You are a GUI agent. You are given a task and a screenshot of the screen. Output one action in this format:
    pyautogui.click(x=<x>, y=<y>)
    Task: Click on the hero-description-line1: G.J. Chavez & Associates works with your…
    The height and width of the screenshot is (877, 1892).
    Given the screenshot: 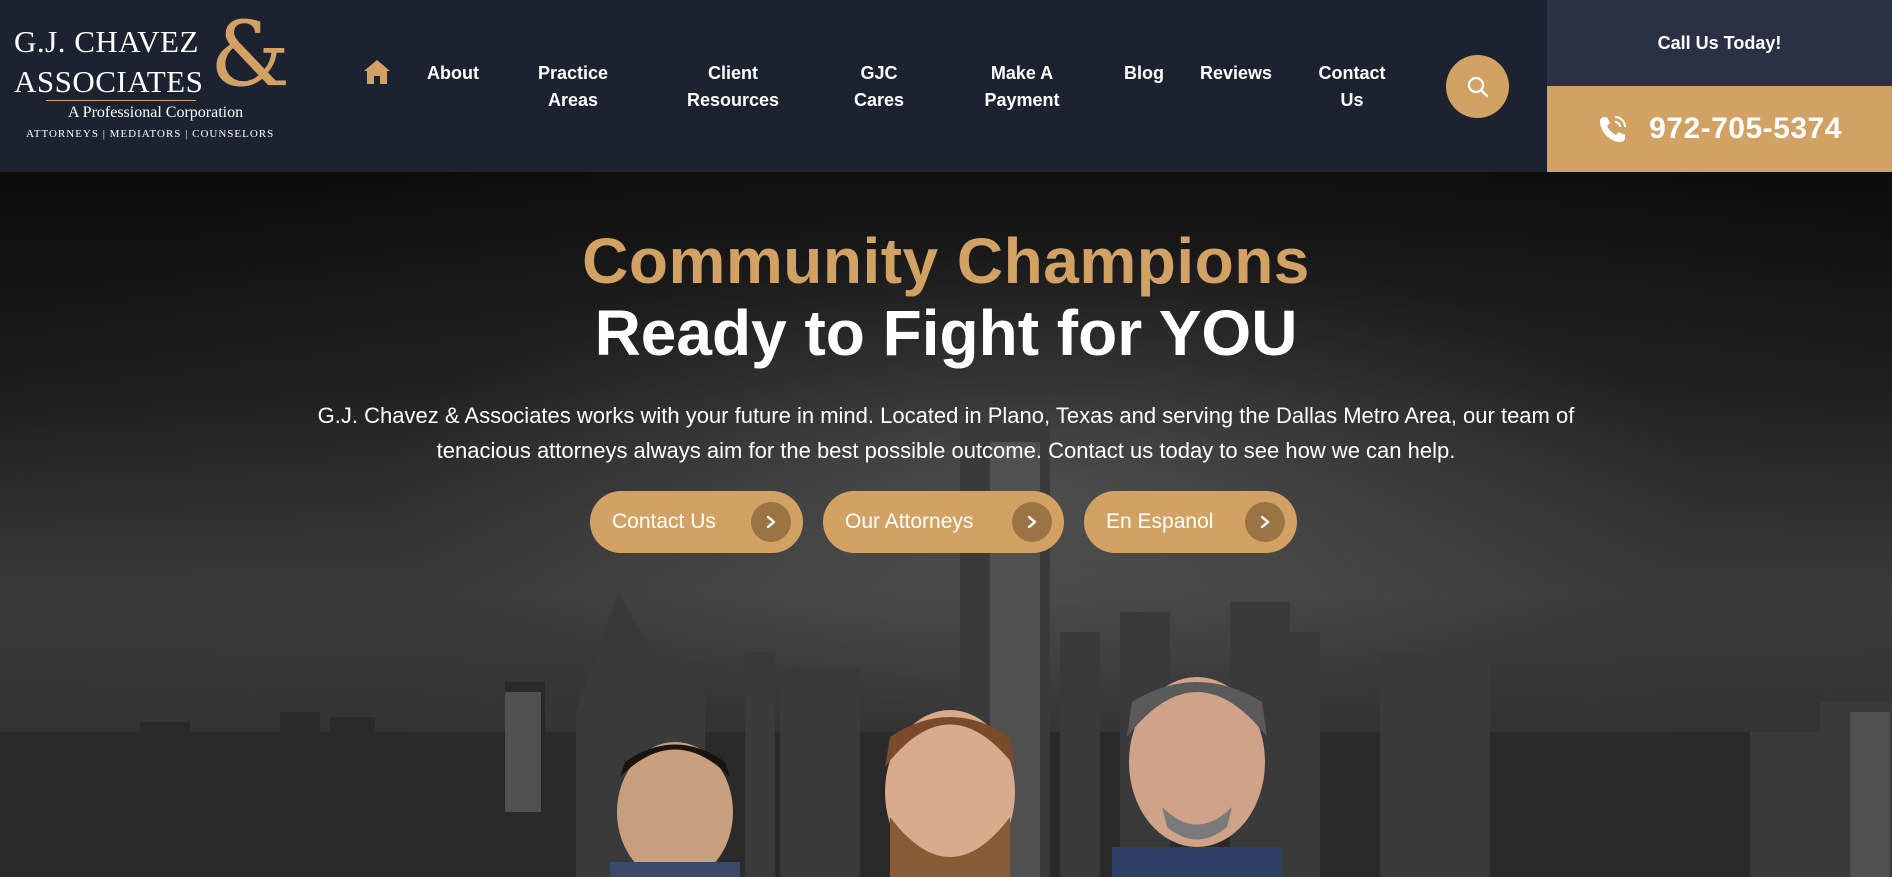 What is the action you would take?
    pyautogui.click(x=946, y=415)
    